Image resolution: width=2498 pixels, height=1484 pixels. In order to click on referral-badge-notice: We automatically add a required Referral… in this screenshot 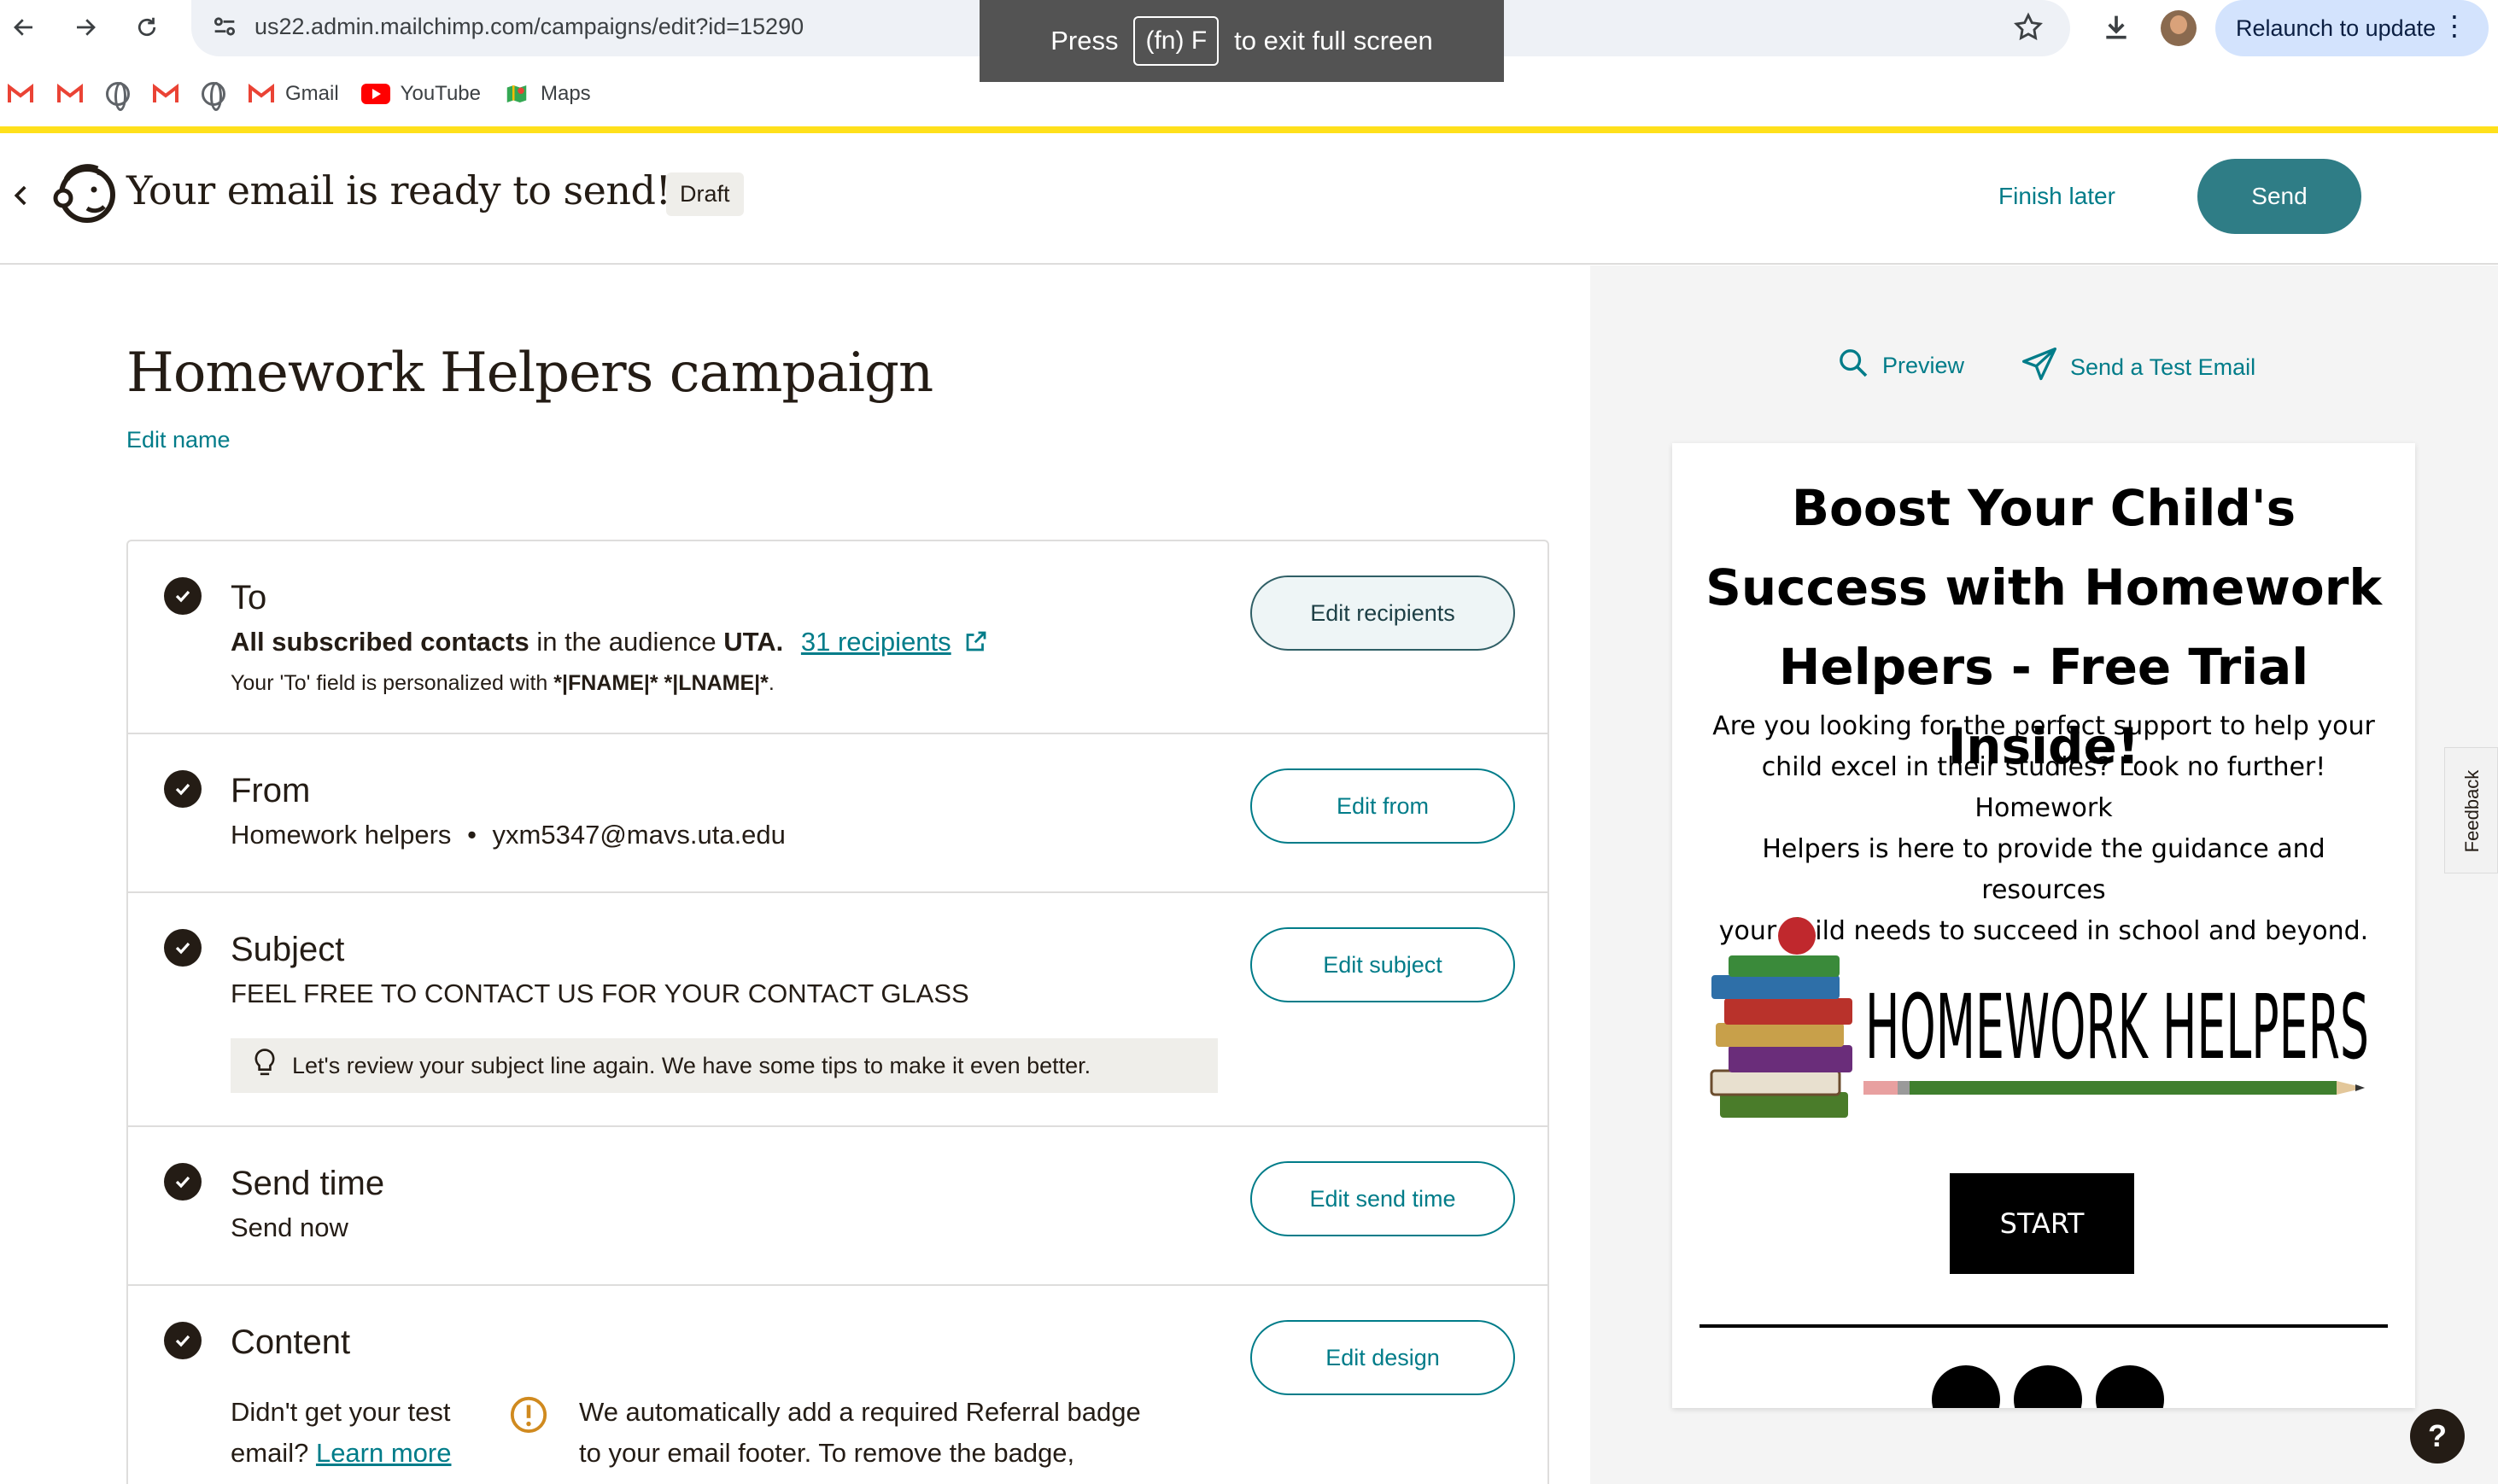, I will do `click(860, 1433)`.